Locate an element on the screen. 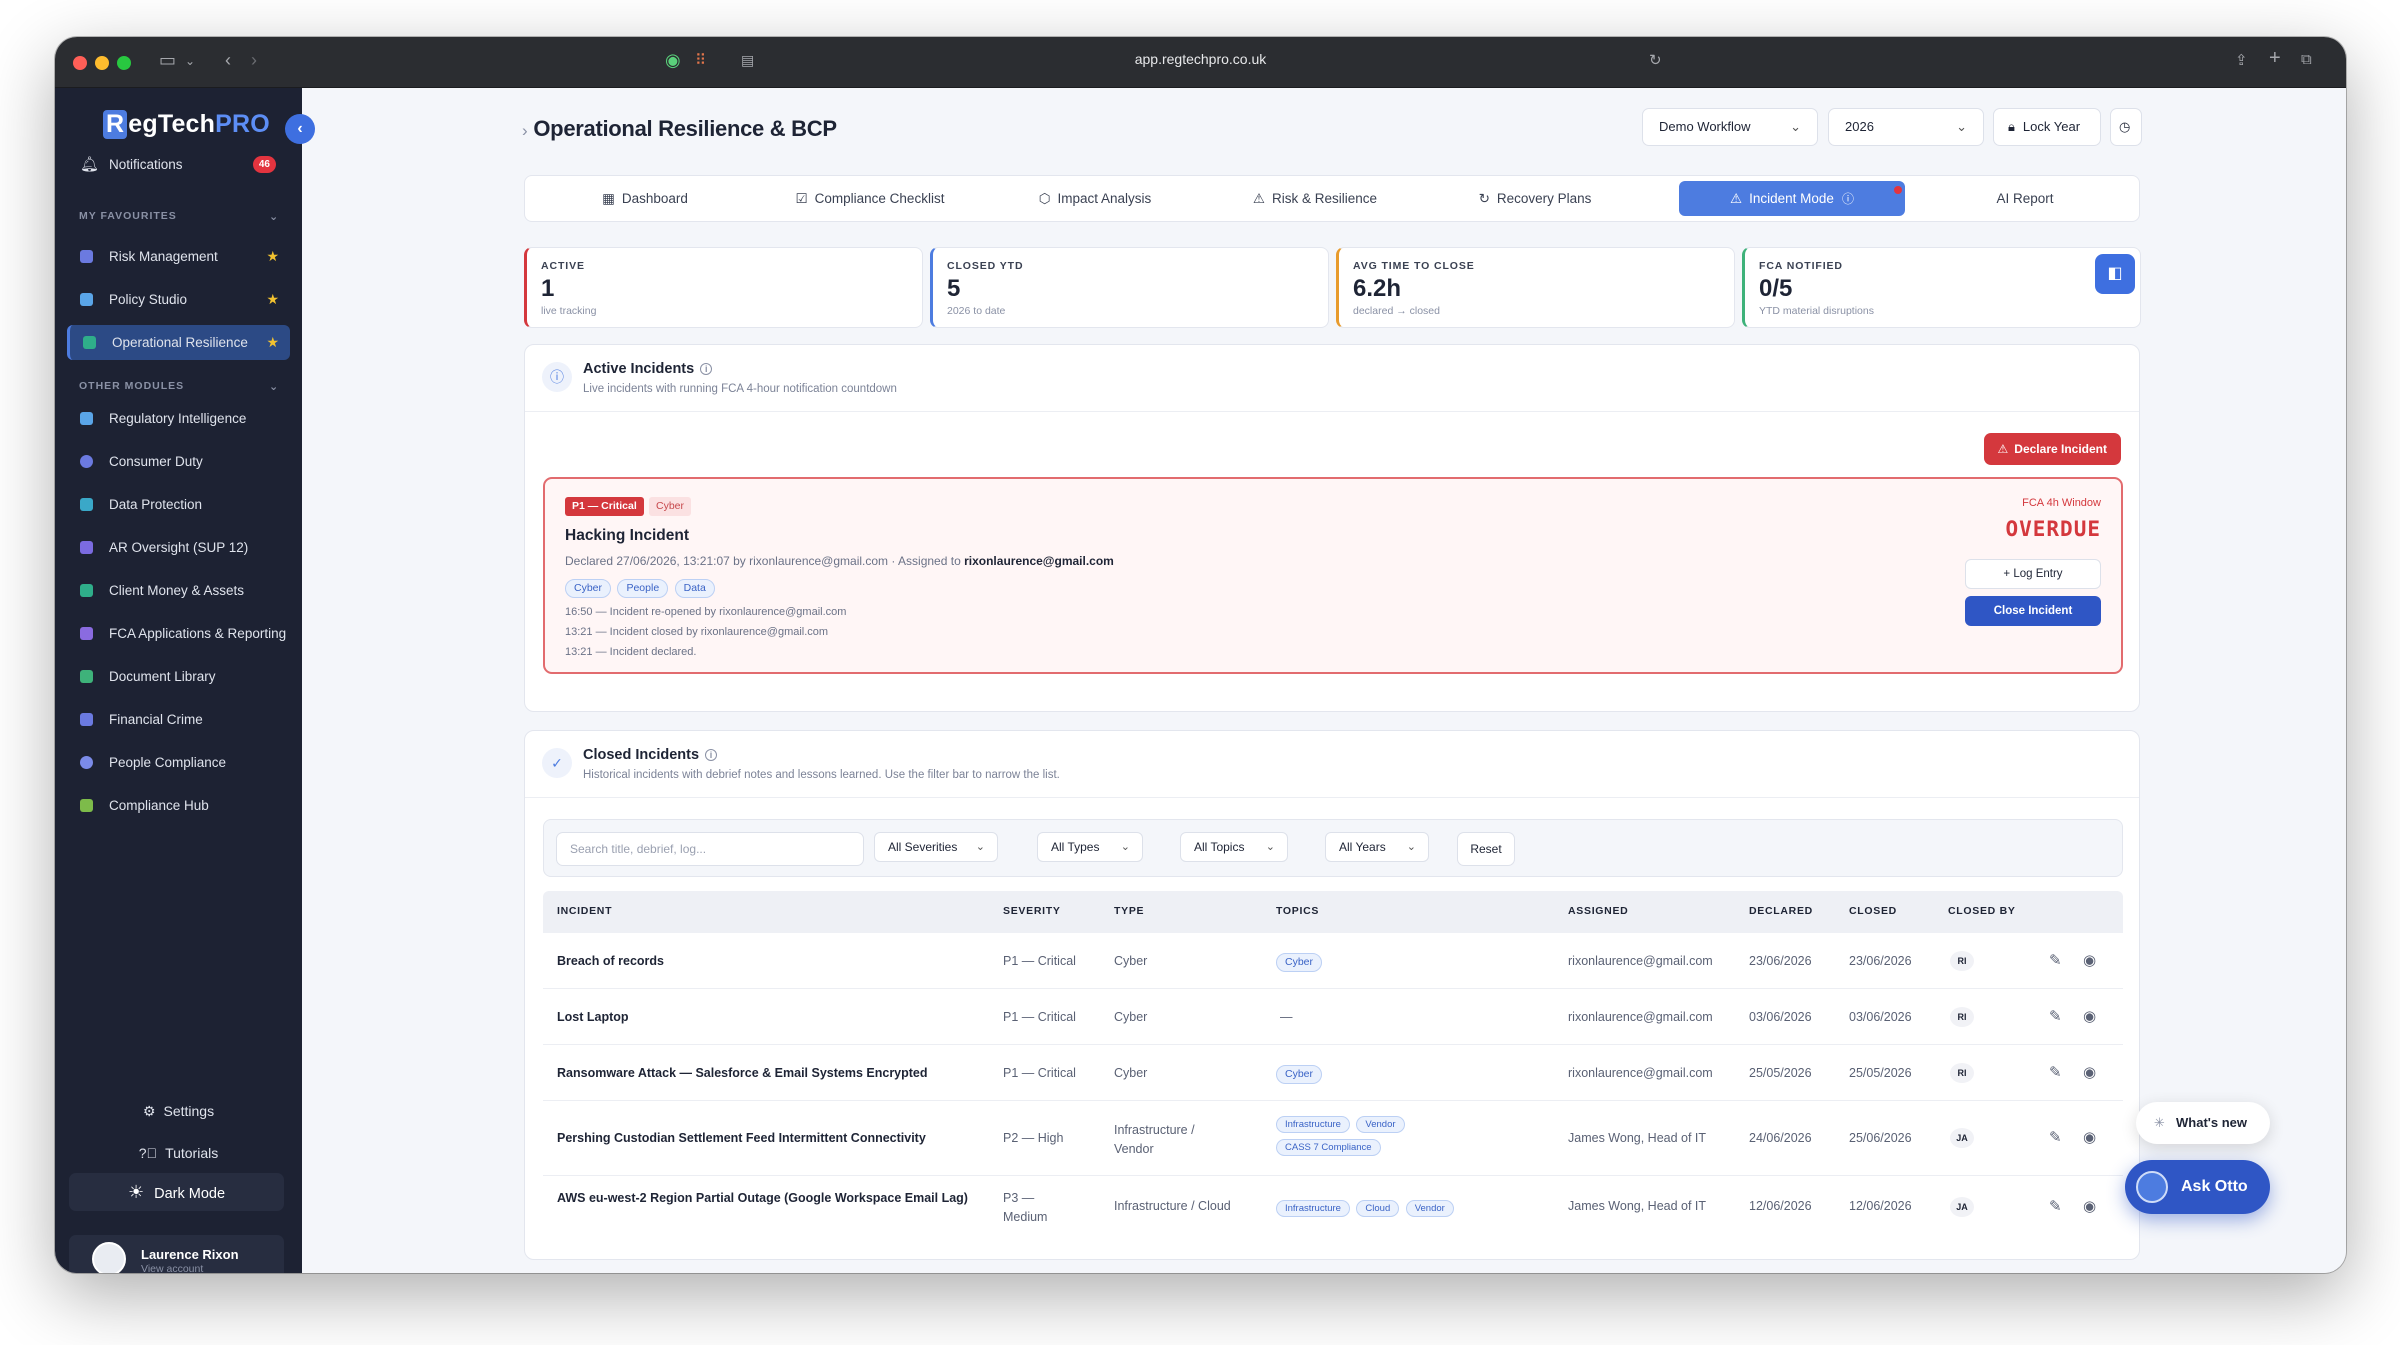 The image size is (2400, 1345). kpi-value: 6.2h is located at coordinates (1377, 288).